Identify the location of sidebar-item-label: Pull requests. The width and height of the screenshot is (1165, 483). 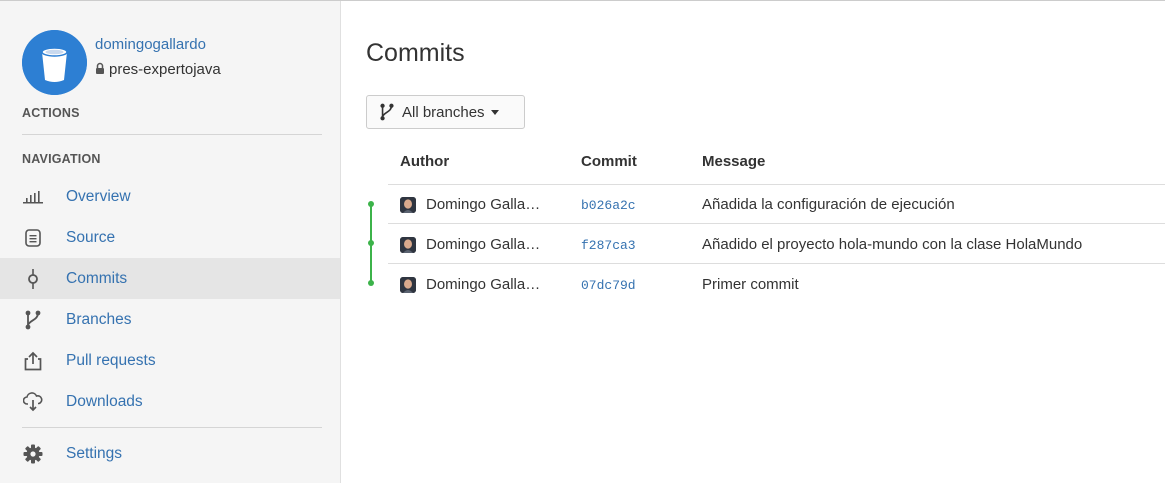
(111, 360).